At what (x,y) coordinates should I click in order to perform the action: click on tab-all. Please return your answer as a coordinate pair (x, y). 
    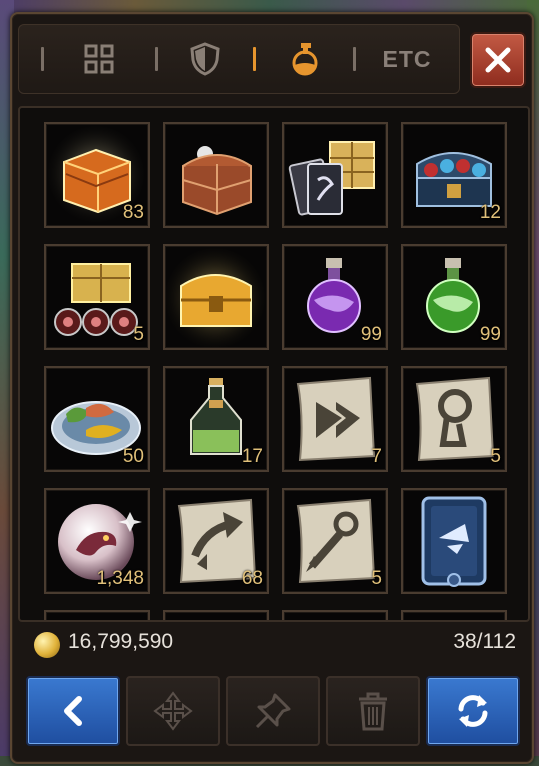
    Looking at the image, I should click on (99, 59).